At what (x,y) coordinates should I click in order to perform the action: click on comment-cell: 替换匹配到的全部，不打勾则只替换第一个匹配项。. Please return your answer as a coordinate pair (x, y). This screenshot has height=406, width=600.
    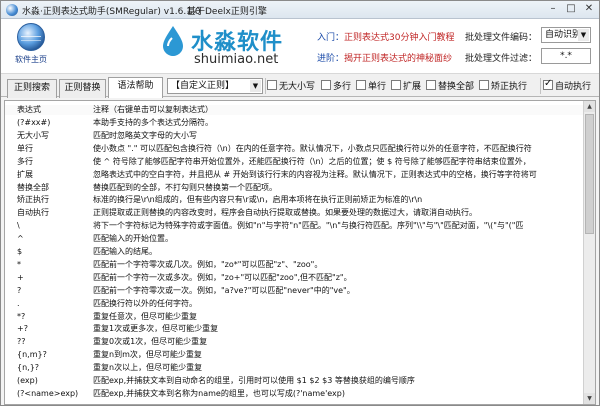
    Looking at the image, I should click on (185, 187).